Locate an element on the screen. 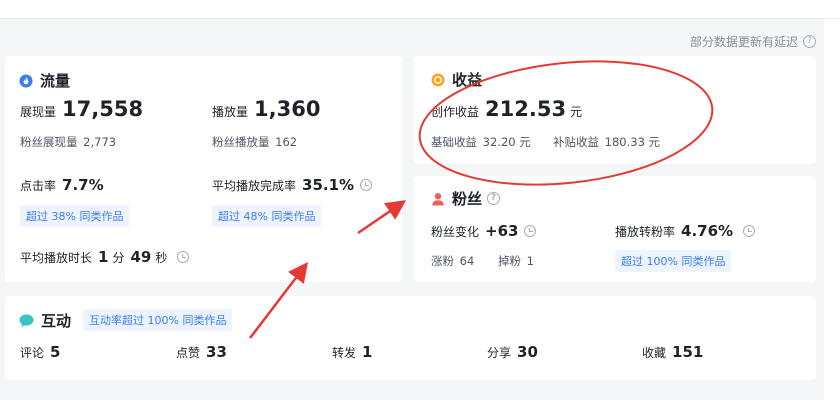 This screenshot has height=400, width=840. ctr-compare-tag: 超过 38% 同类作品 is located at coordinates (75, 216).